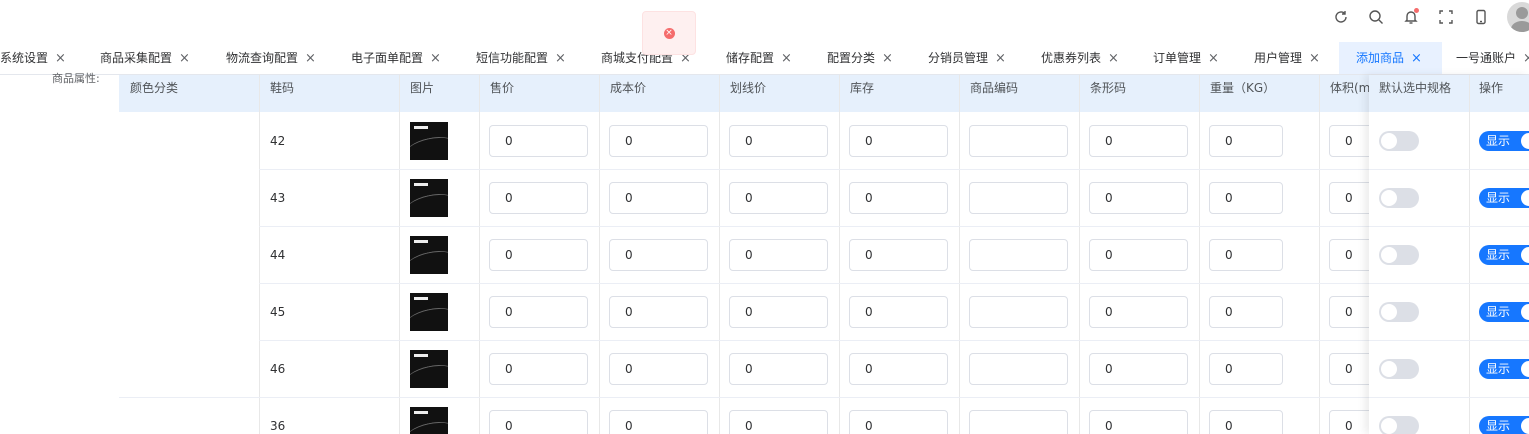  What do you see at coordinates (512, 58) in the screenshot?
I see `tab-label: 短信功能配置` at bounding box center [512, 58].